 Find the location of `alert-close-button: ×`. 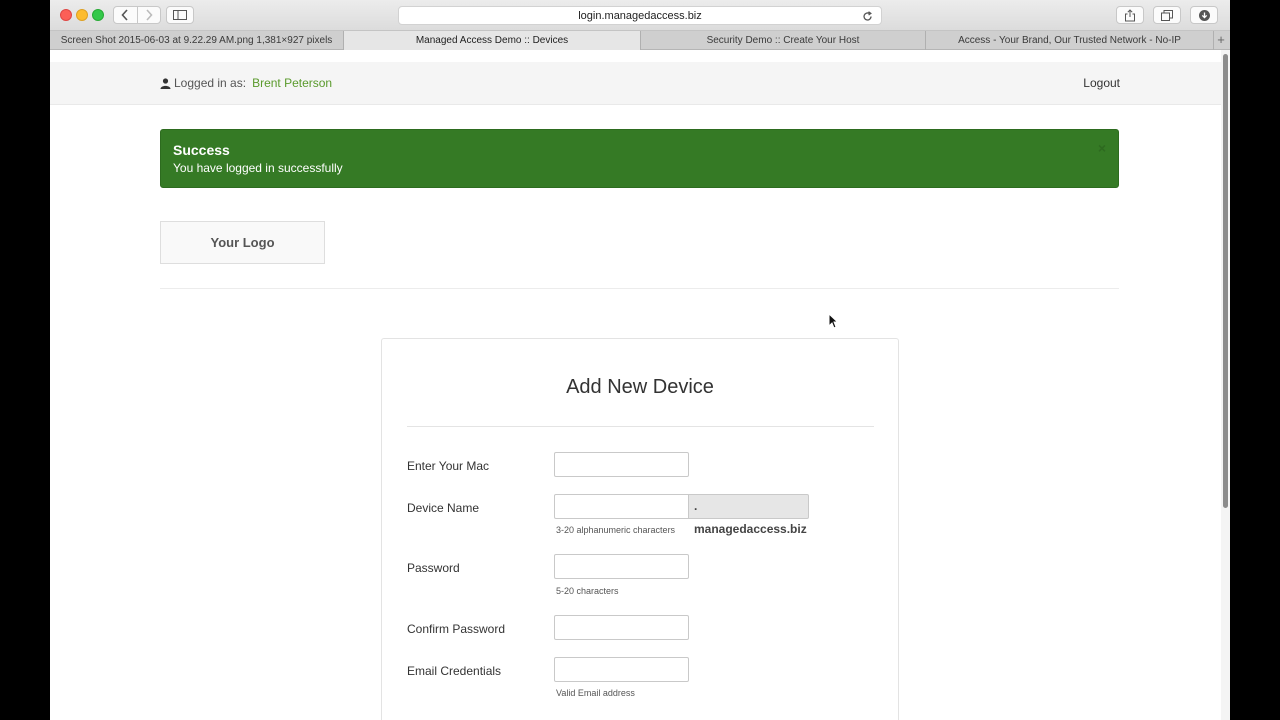

alert-close-button: × is located at coordinates (1102, 148).